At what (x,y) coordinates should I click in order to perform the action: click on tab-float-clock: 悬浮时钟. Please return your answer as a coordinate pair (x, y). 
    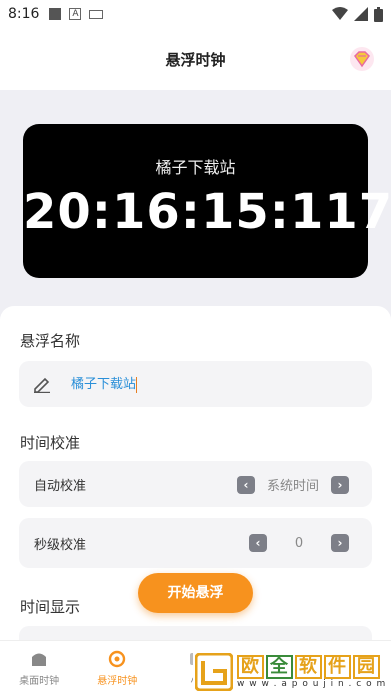
    Looking at the image, I should click on (117, 668).